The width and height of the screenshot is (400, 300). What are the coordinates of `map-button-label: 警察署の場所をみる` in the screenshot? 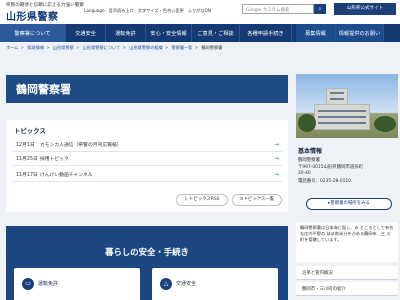 It's located at (350, 203).